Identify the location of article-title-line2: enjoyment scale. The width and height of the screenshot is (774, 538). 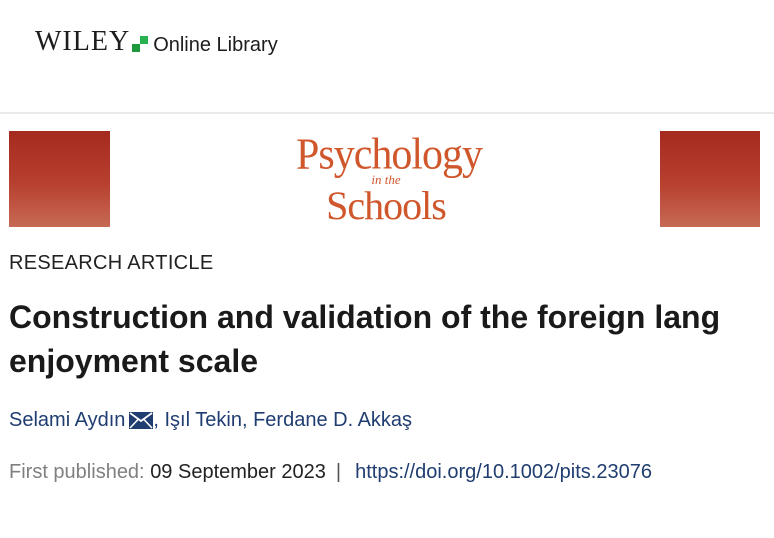
(133, 361).